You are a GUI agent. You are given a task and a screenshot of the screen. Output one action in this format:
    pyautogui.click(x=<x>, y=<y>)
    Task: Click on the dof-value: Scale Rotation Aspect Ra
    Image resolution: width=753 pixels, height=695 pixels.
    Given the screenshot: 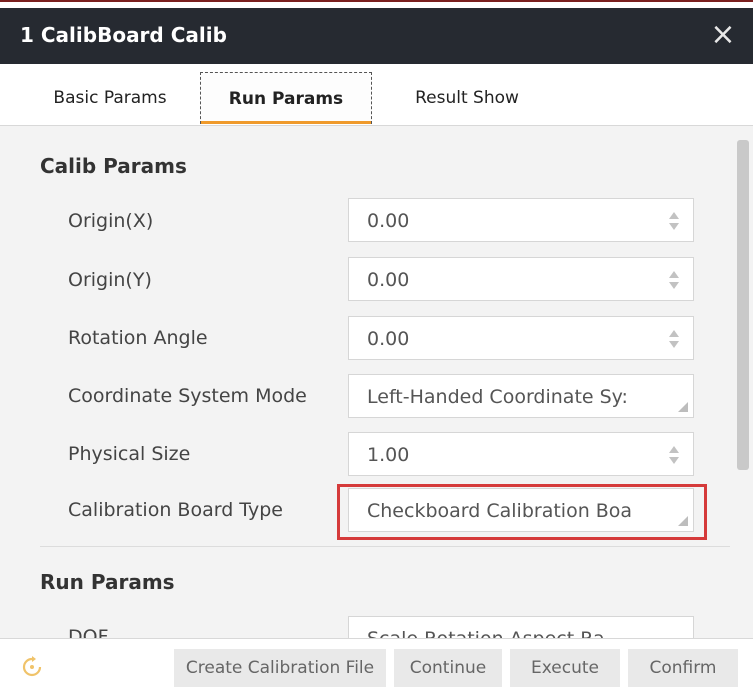 What is the action you would take?
    pyautogui.click(x=486, y=633)
    